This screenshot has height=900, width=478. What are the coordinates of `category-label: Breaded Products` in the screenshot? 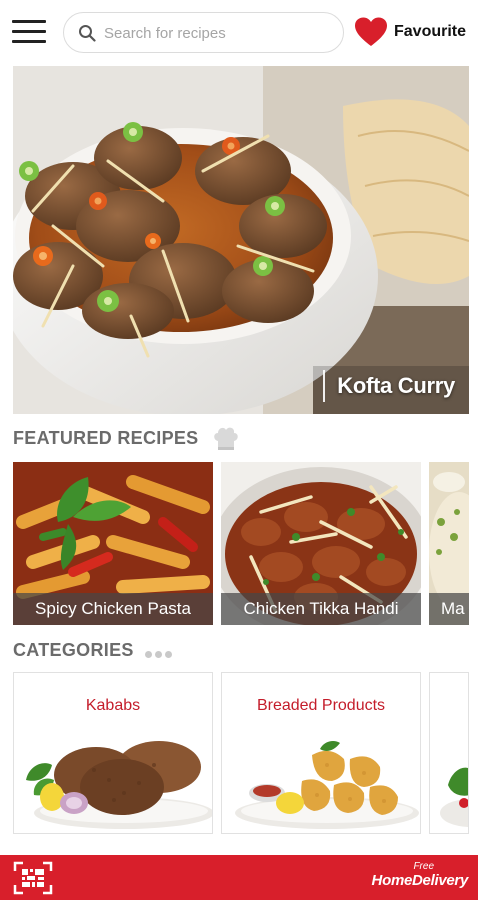 It's located at (321, 705).